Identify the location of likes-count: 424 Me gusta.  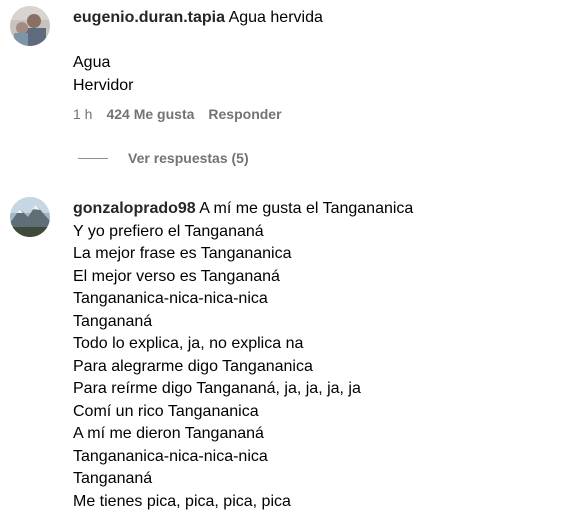
(150, 114).